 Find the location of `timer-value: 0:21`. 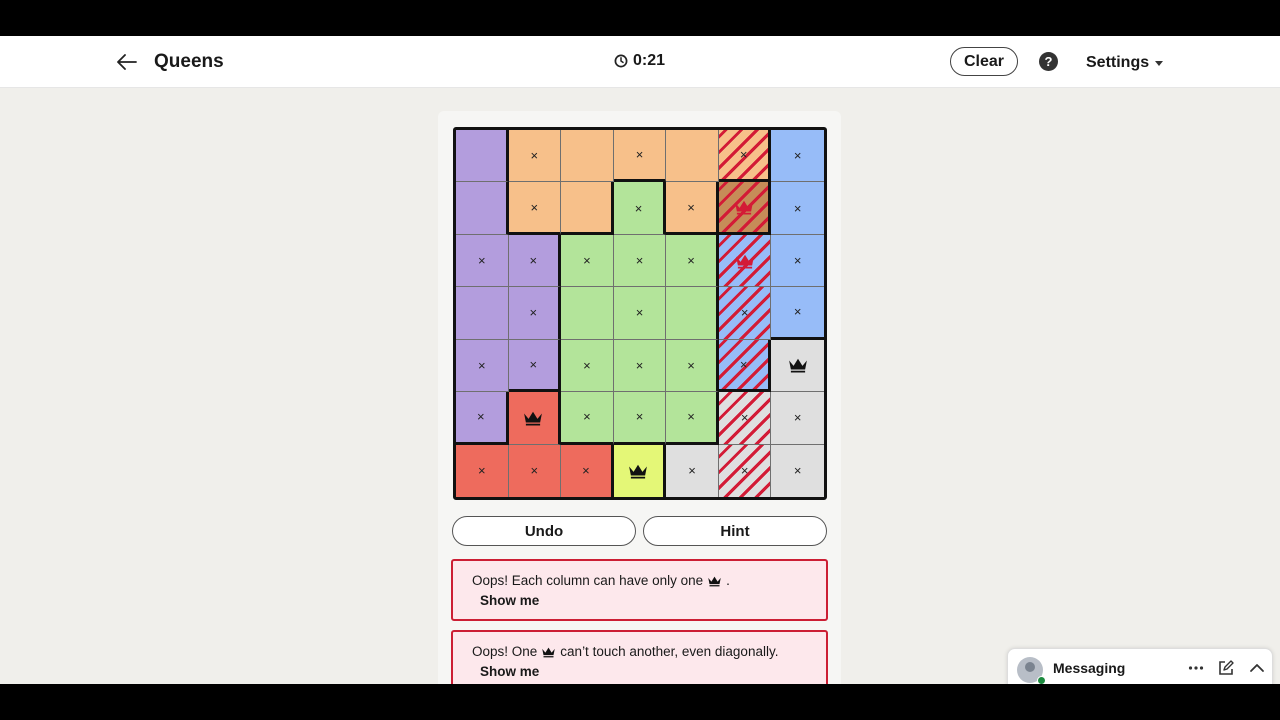

timer-value: 0:21 is located at coordinates (649, 60).